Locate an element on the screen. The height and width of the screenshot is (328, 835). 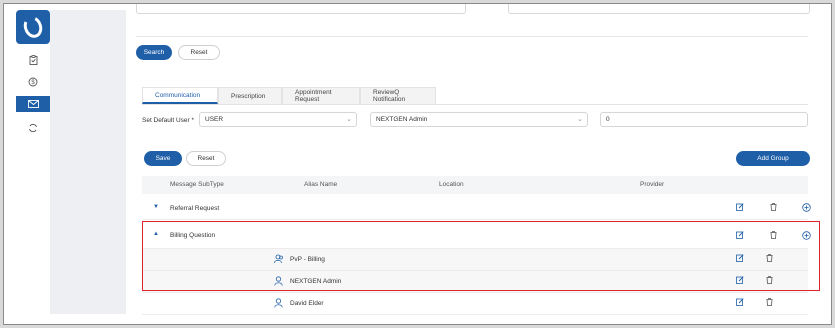
col-location: Location is located at coordinates (451, 184).